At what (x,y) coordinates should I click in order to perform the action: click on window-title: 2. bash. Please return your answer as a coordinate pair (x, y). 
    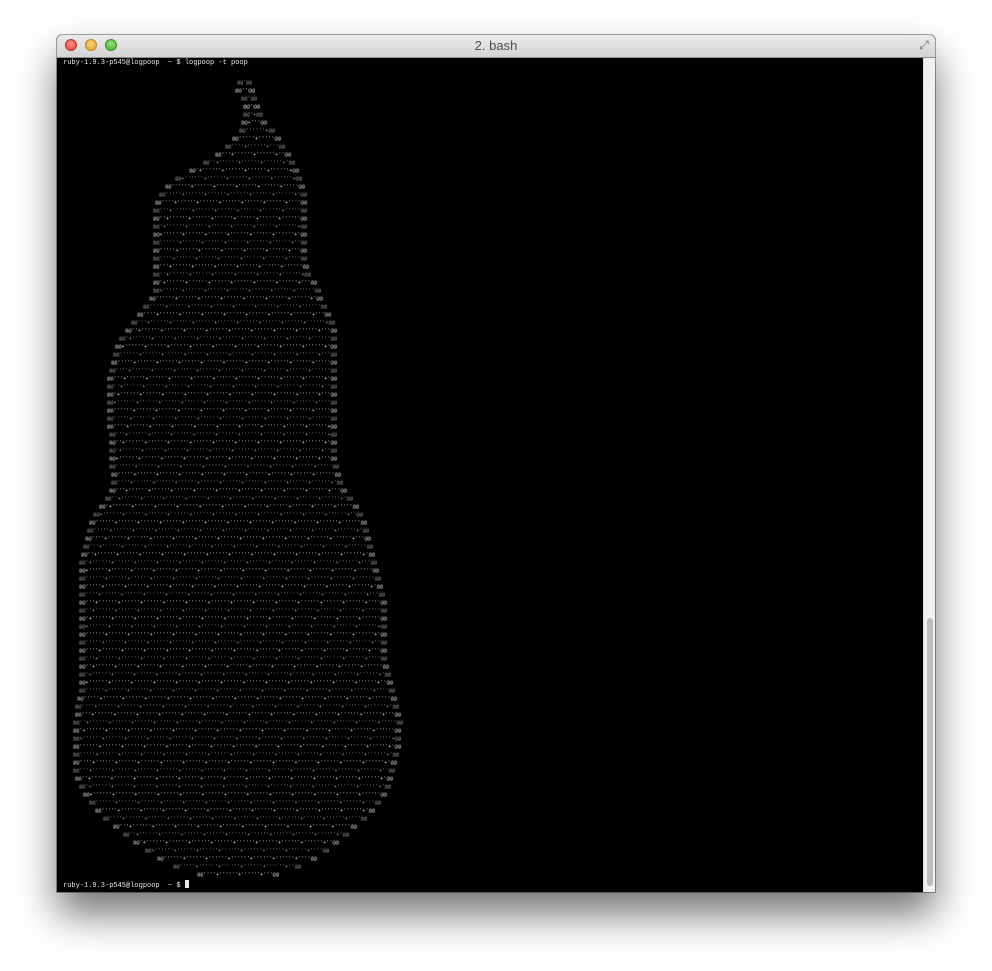
    Looking at the image, I should click on (496, 45).